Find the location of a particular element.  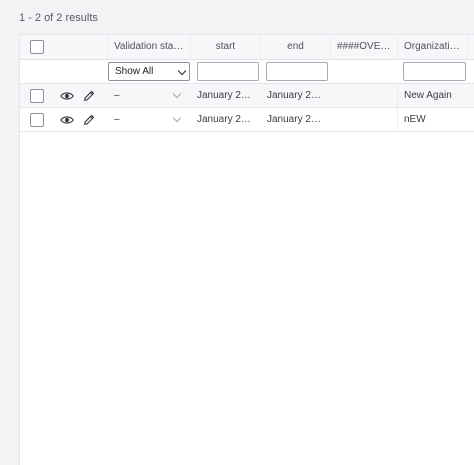

table-row: – January 20, 2... January 20, 2... nEW is located at coordinates (247, 120).